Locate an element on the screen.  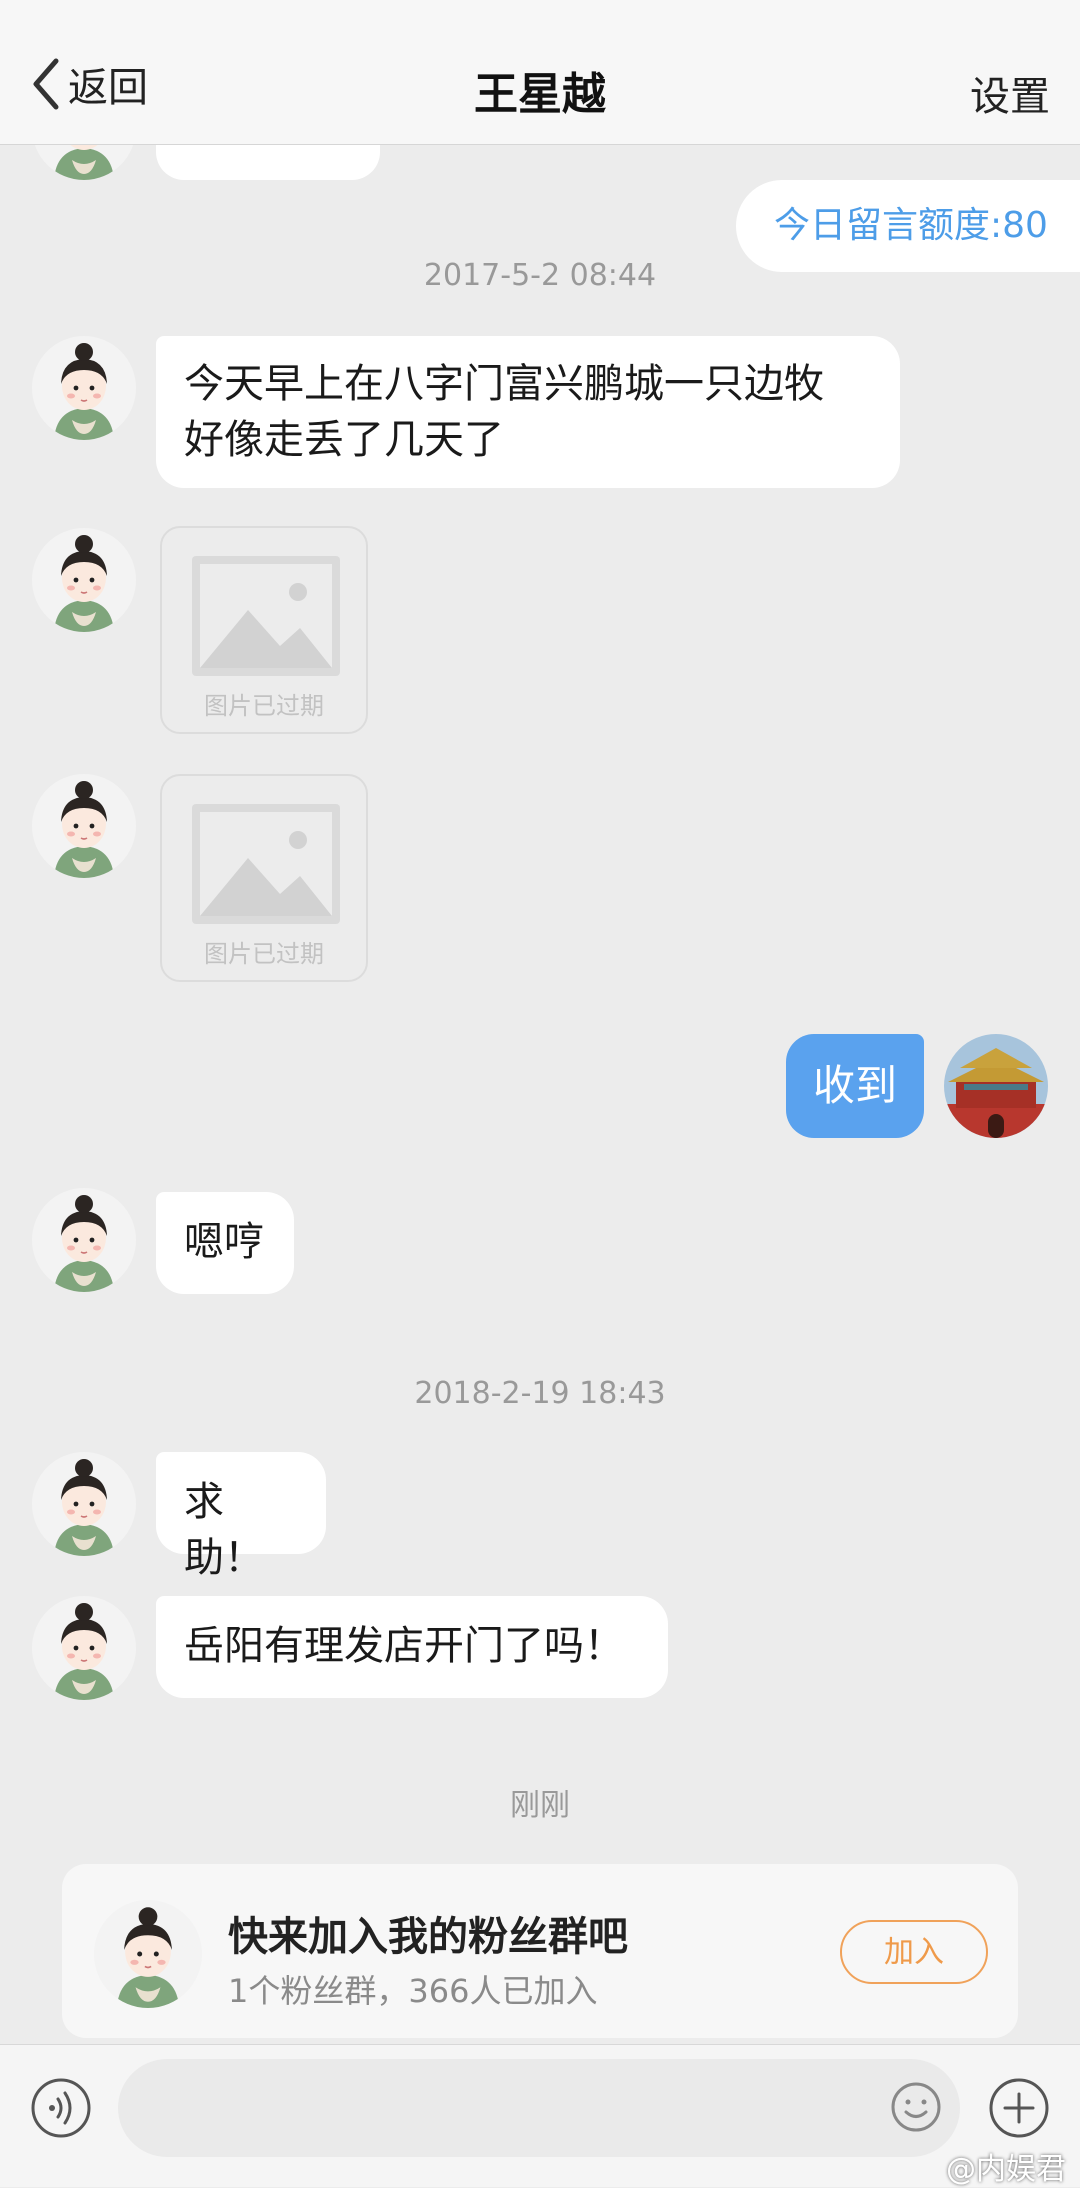
message-input-bar is located at coordinates (540, 2115).